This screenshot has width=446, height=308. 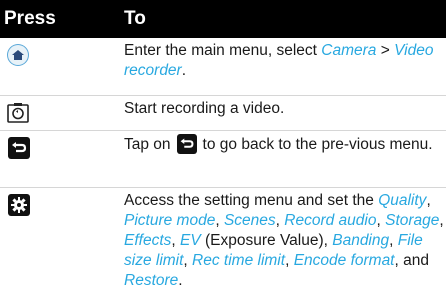 What do you see at coordinates (223, 19) in the screenshot?
I see `table-header: Press To` at bounding box center [223, 19].